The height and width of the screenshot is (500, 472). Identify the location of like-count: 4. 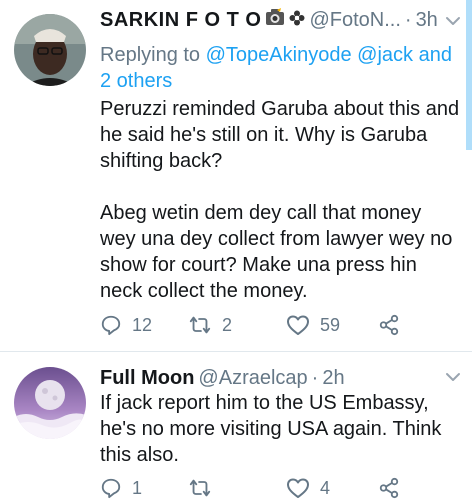
(325, 487).